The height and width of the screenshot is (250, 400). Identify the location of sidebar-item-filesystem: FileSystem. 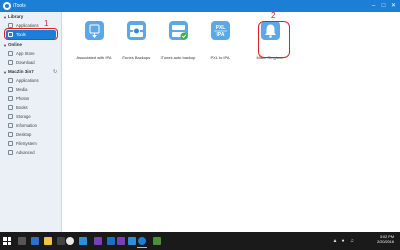
(31, 143).